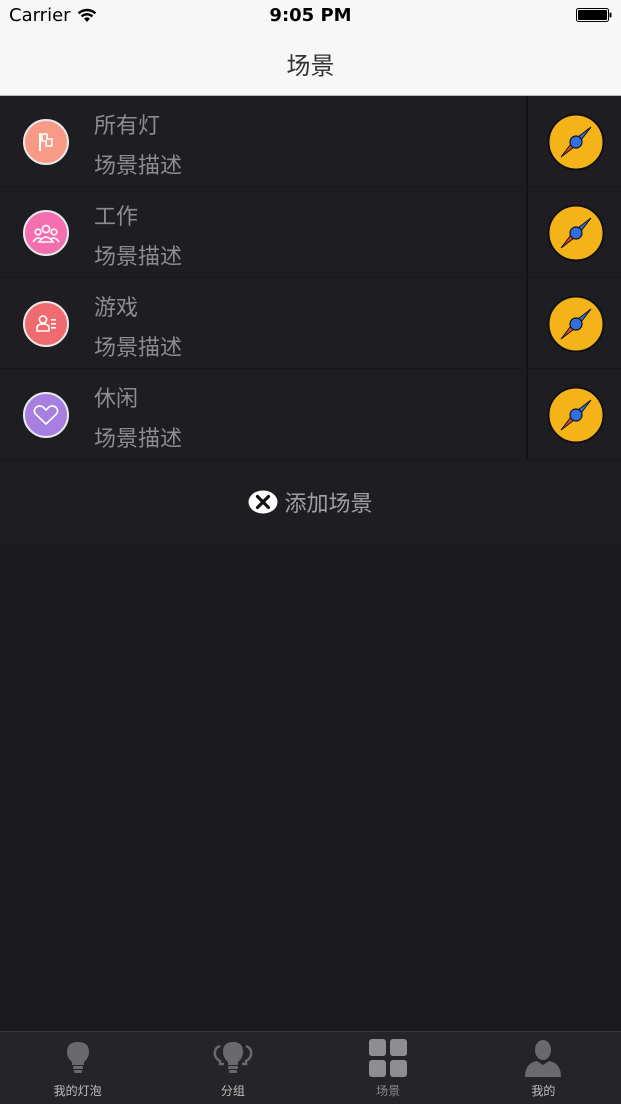 The height and width of the screenshot is (1104, 621). I want to click on person-icon, so click(543, 1058).